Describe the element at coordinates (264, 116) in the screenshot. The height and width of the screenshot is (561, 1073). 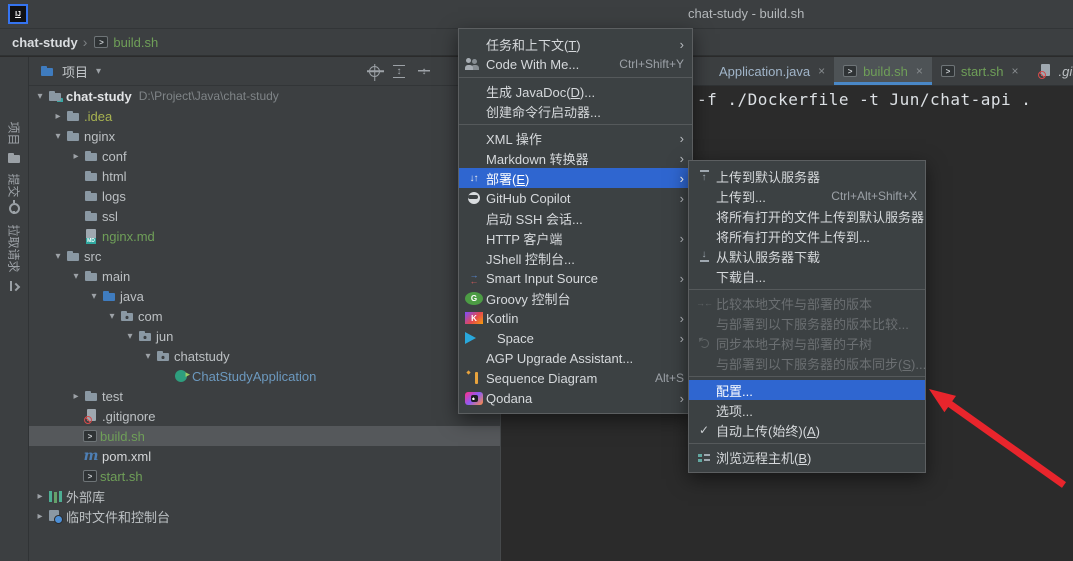
I see `tree-row: .idea` at that location.